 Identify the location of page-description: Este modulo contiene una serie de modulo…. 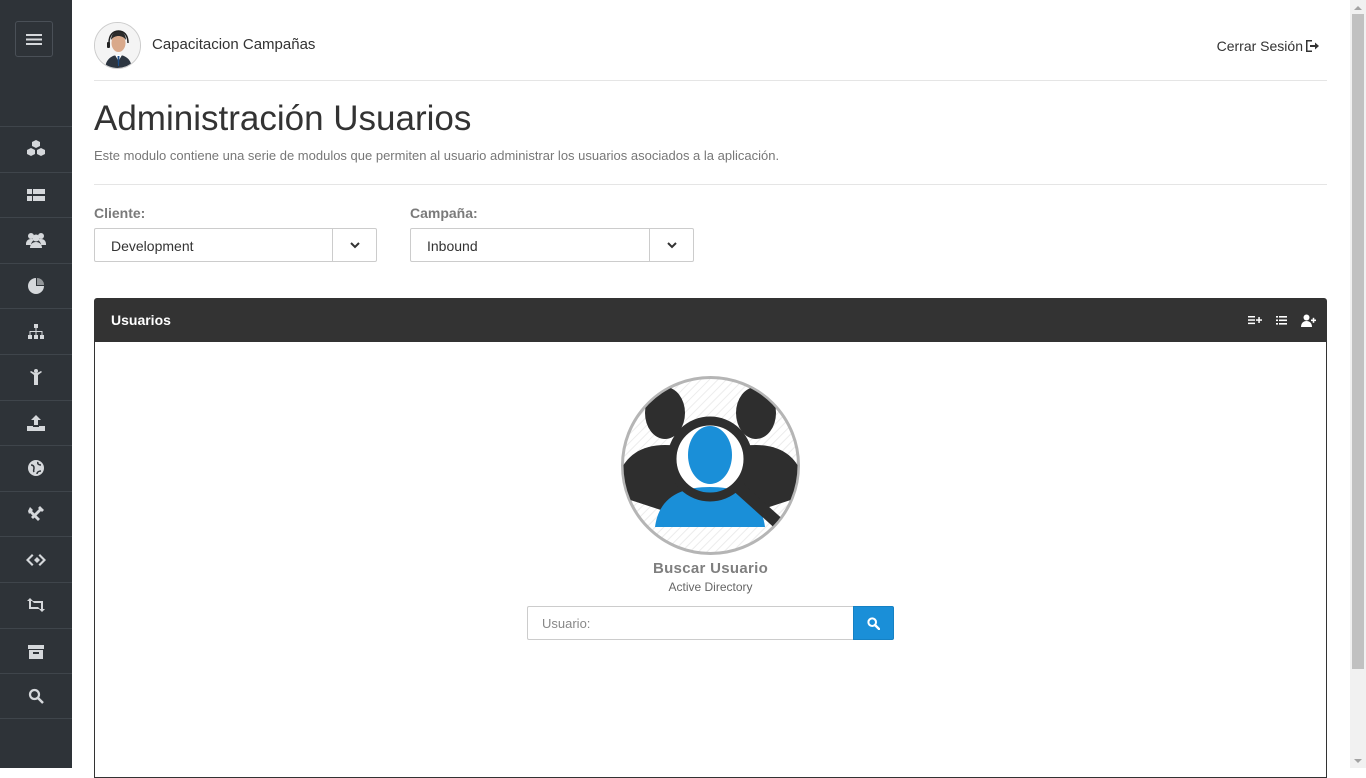
(437, 155).